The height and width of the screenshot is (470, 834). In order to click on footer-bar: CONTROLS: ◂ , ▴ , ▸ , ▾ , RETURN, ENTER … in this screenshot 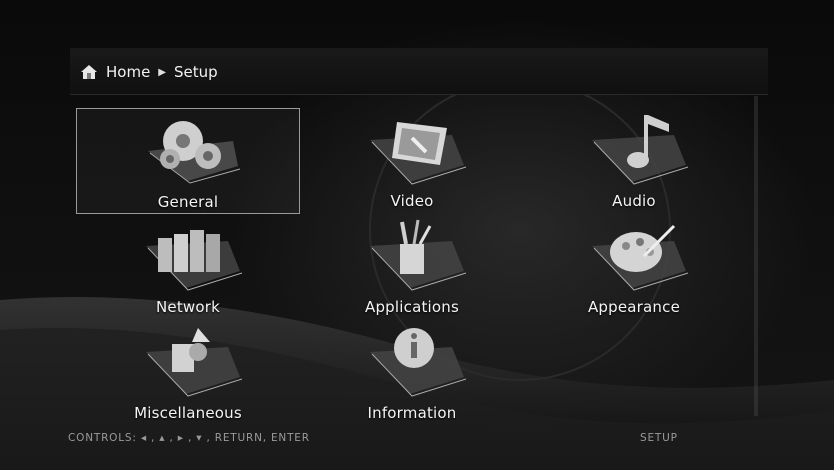, I will do `click(418, 440)`.